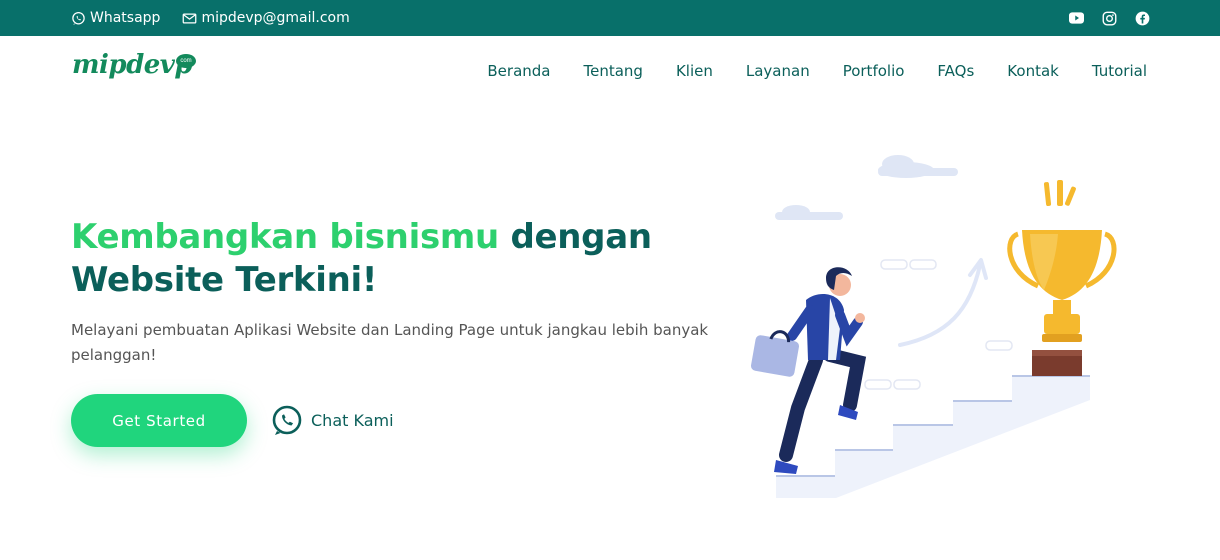  I want to click on get-started-button: Get Started, so click(159, 420).